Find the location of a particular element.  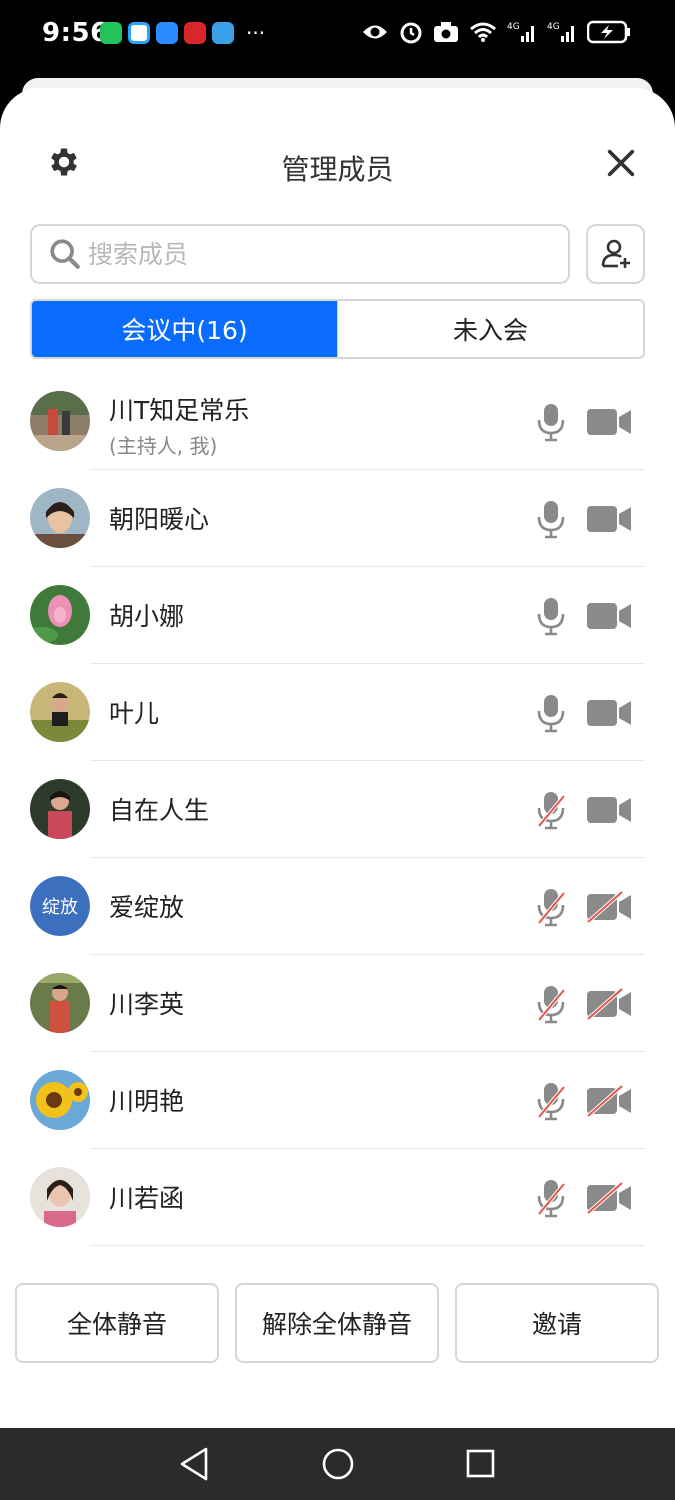

avatar-initials: 绽放 is located at coordinates (60, 906).